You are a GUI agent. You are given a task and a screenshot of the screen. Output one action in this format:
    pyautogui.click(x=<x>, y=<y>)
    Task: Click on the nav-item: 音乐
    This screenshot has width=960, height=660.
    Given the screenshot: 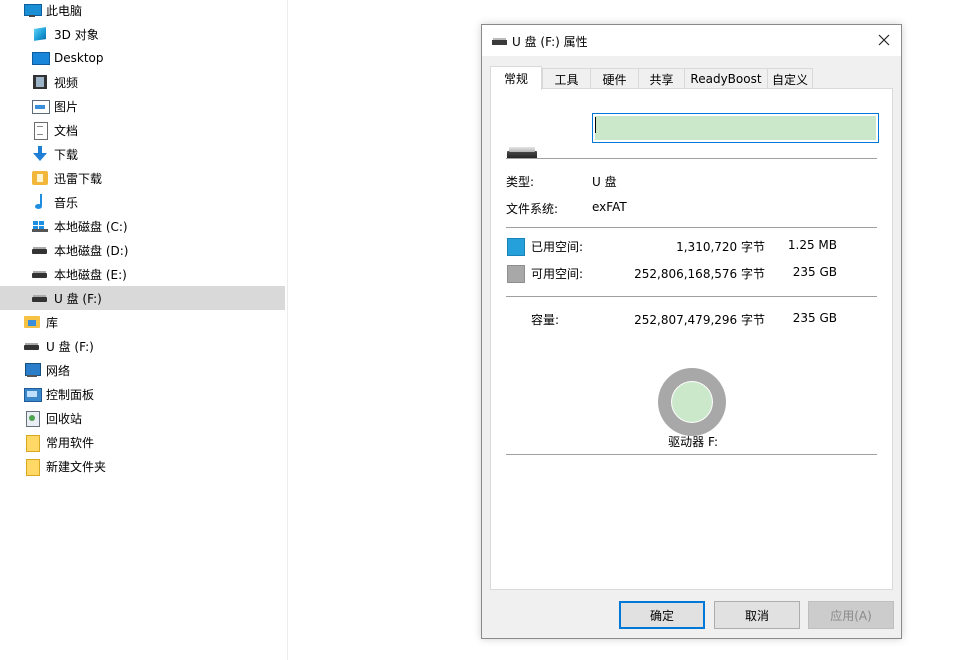 What is the action you would take?
    pyautogui.click(x=142, y=202)
    